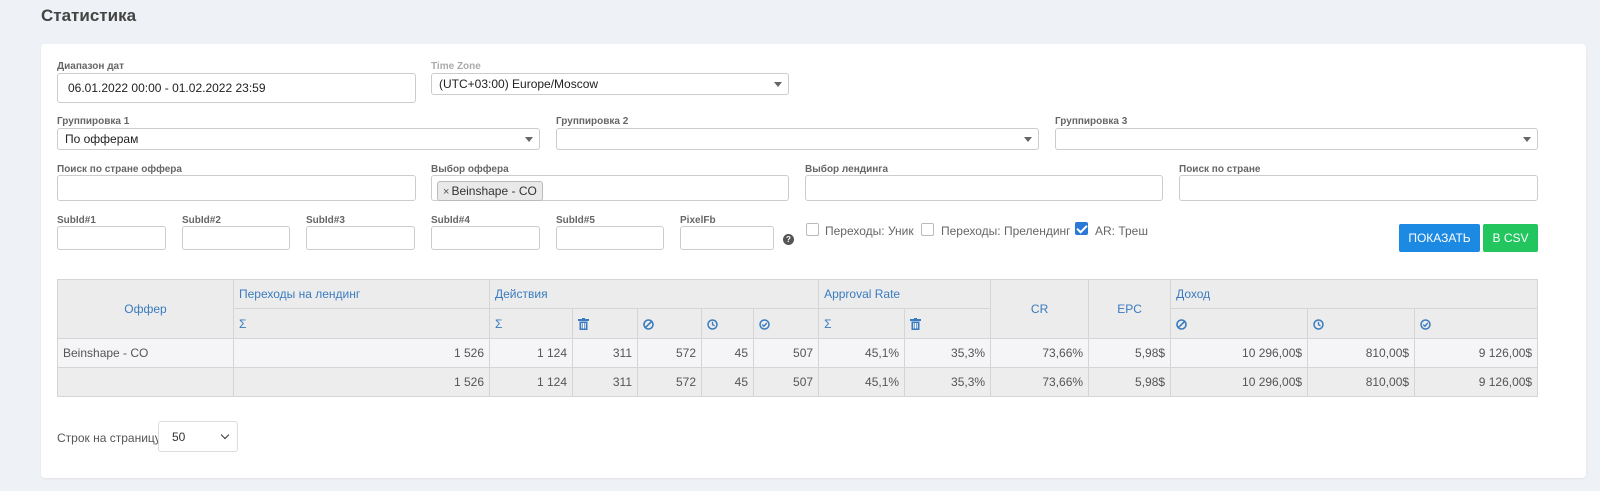 The image size is (1600, 491). Describe the element at coordinates (179, 437) in the screenshot. I see `rows-per-page-value: 50` at that location.